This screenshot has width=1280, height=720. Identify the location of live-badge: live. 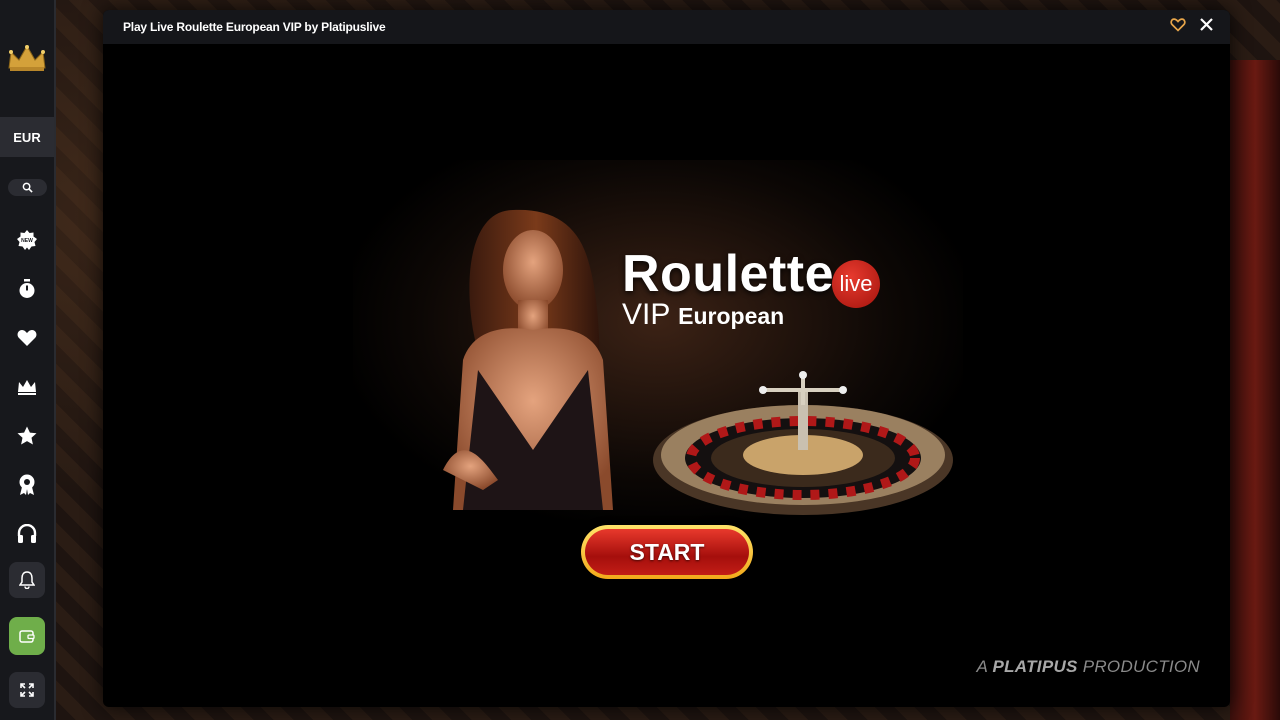
(856, 284).